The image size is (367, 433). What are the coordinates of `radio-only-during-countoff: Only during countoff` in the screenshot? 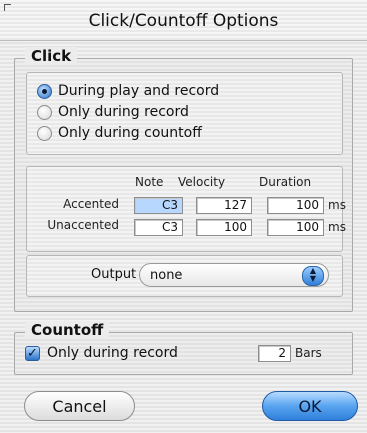 It's located at (119, 133).